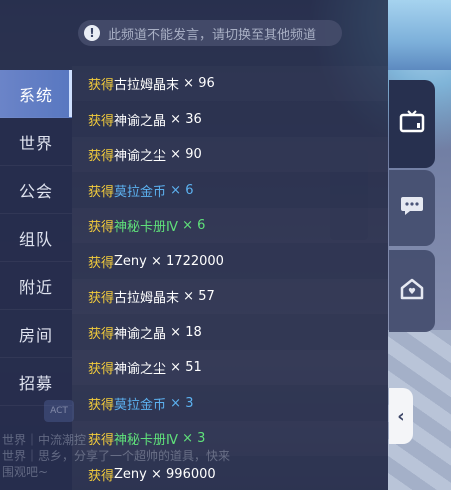 This screenshot has height=490, width=451. I want to click on tab-label: 房间, so click(35, 335).